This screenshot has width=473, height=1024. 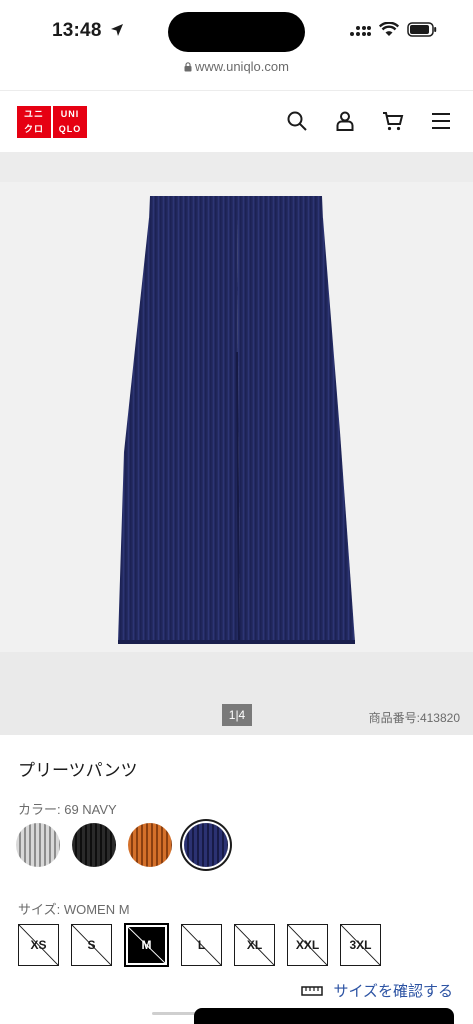 I want to click on logo-katakana-top: ユニ, so click(x=33, y=114).